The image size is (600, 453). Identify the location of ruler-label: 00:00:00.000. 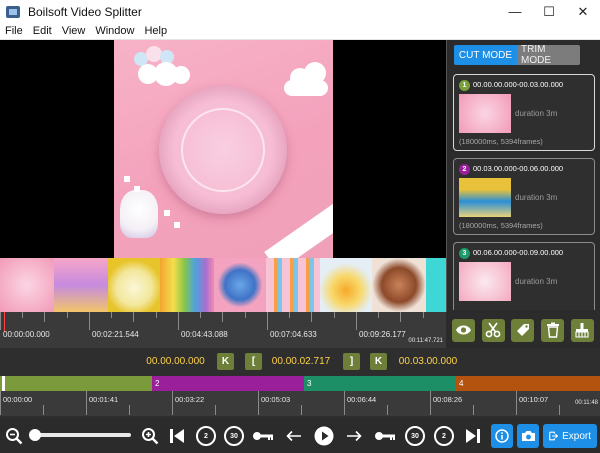
(26, 334).